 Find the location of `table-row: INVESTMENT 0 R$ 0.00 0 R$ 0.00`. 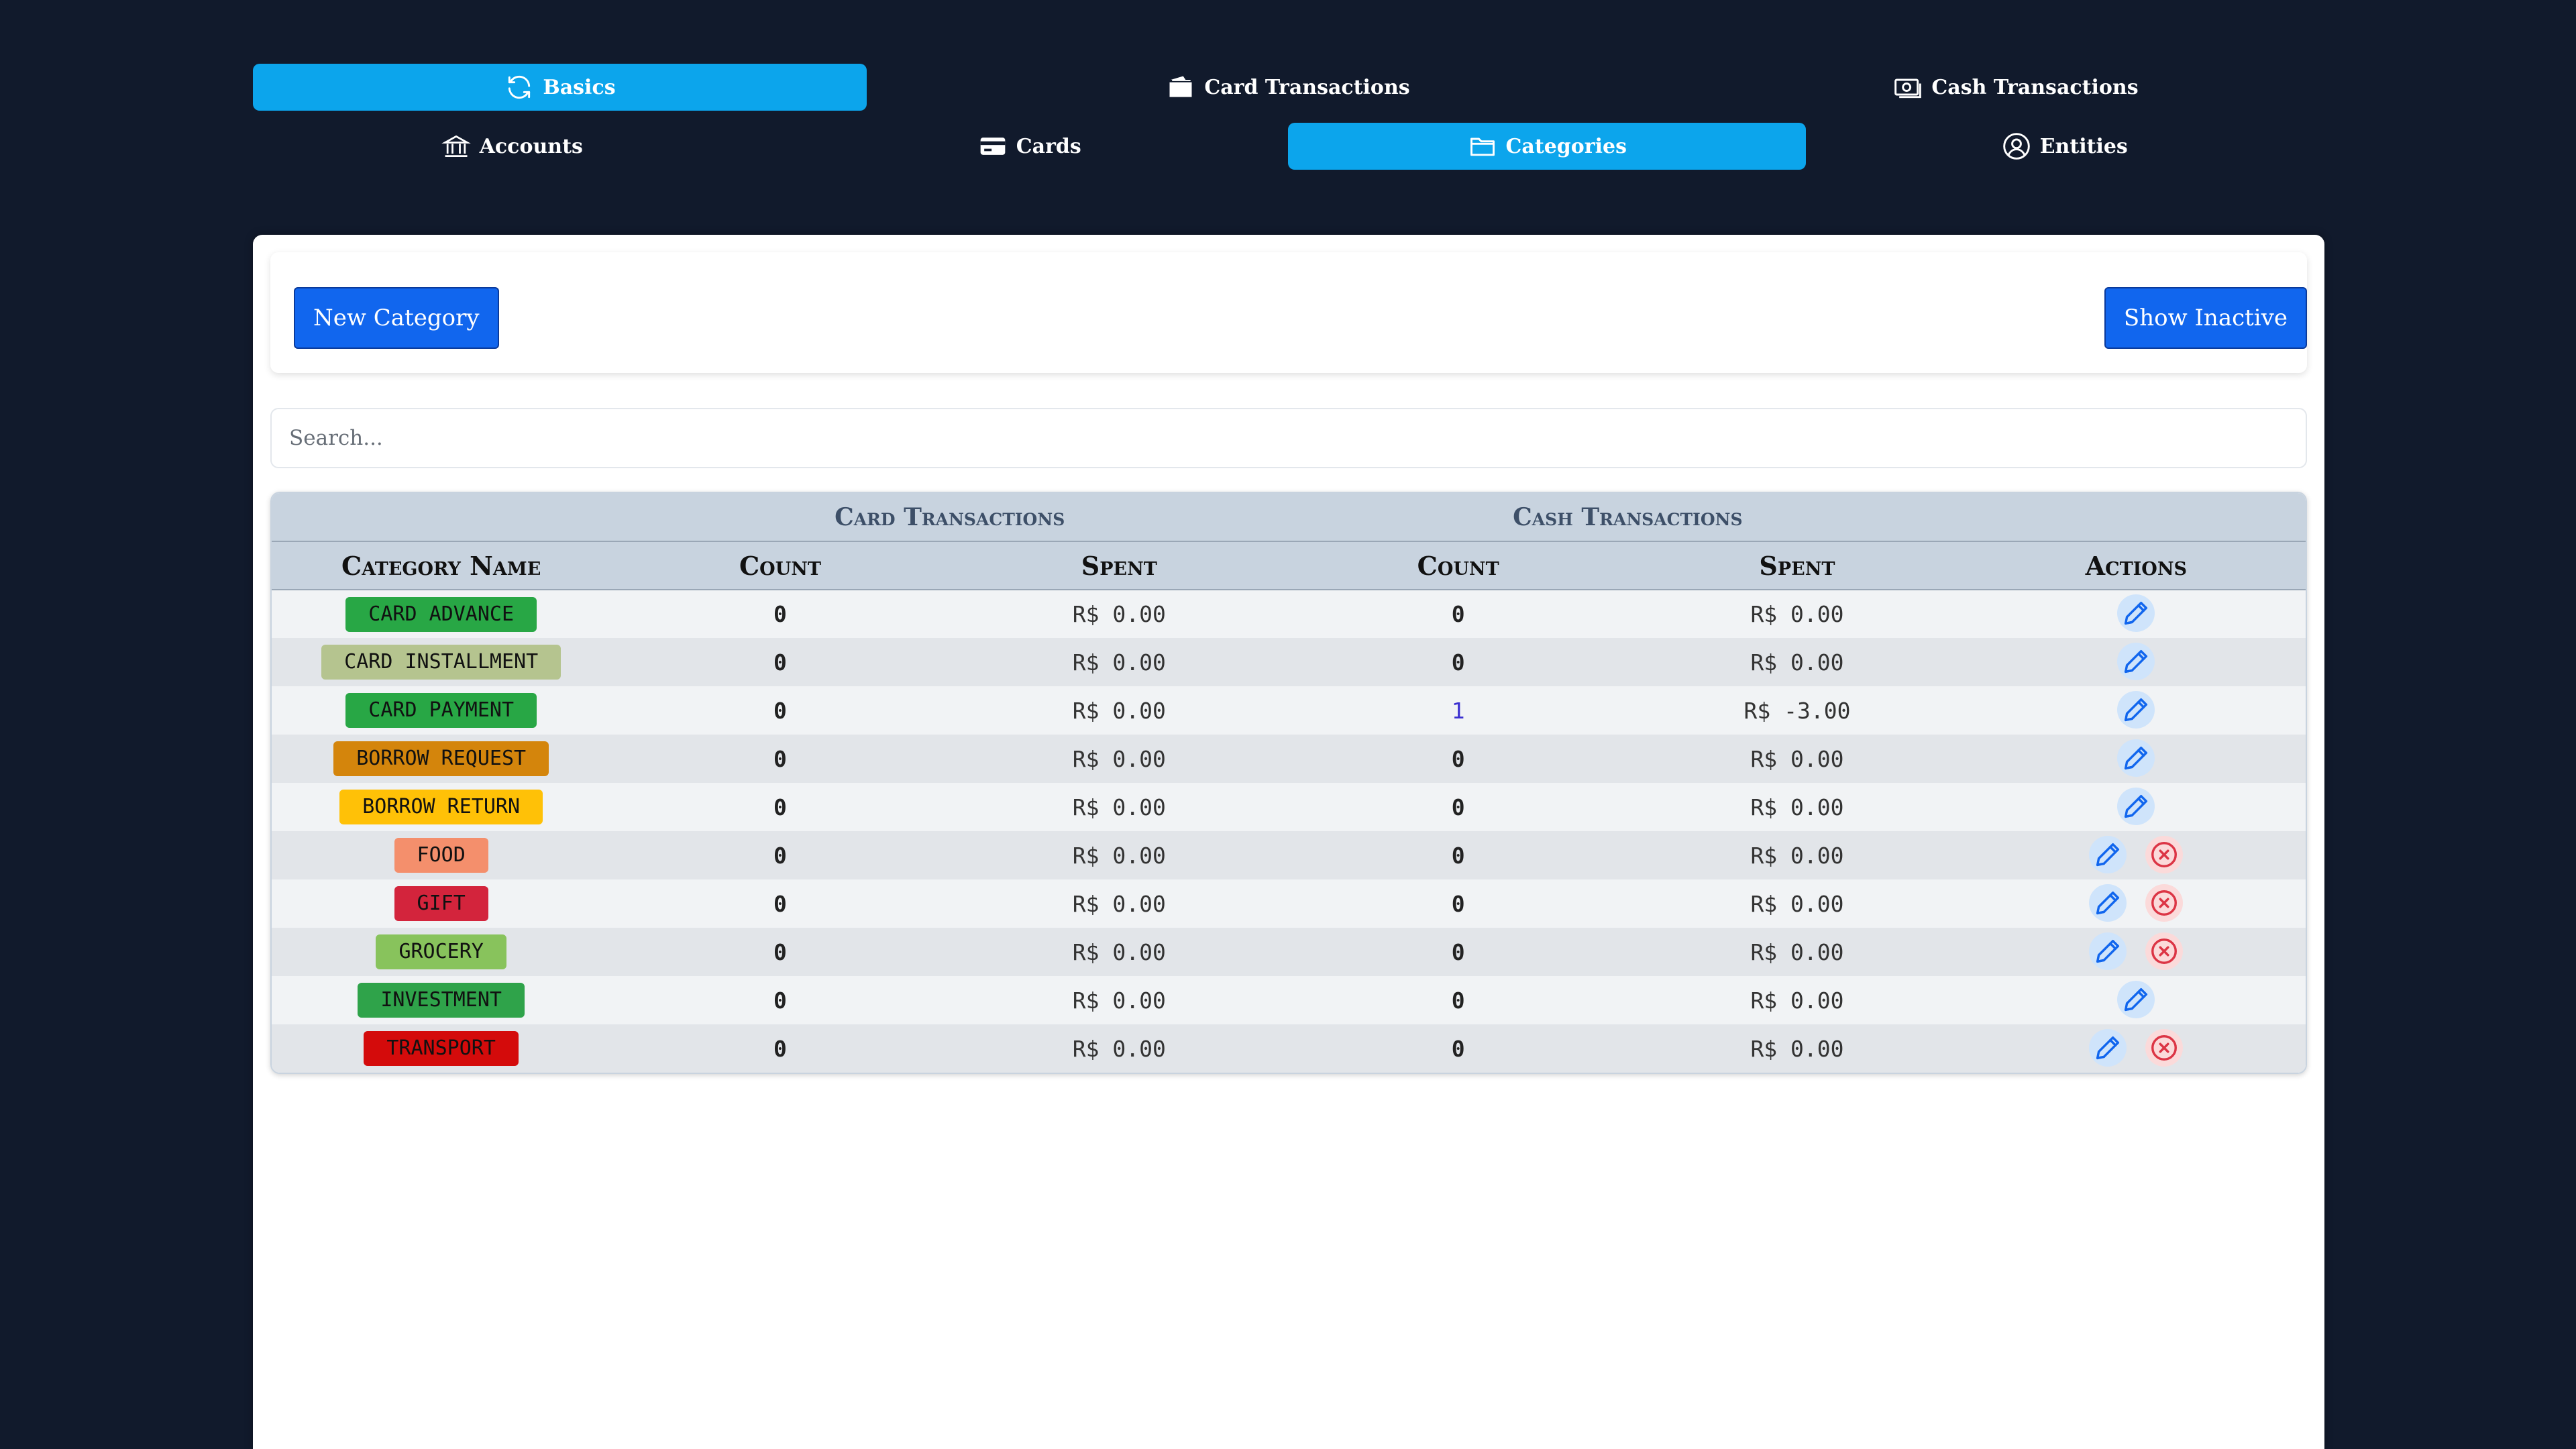

table-row: INVESTMENT 0 R$ 0.00 0 R$ 0.00 is located at coordinates (1289, 1000).